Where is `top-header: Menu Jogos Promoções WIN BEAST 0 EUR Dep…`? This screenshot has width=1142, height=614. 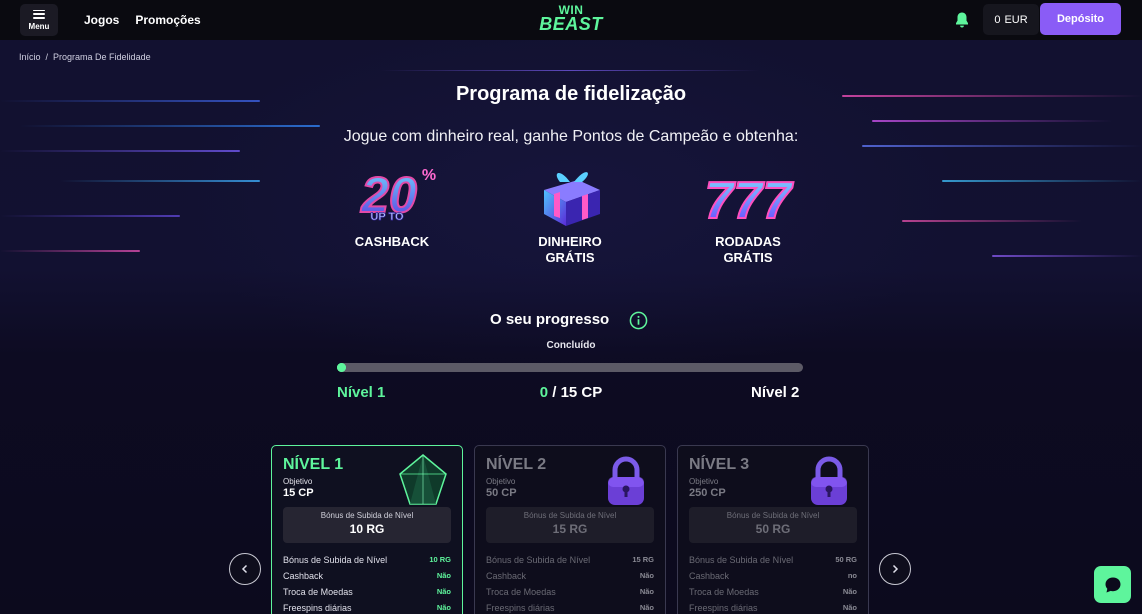
top-header: Menu Jogos Promoções WIN BEAST 0 EUR Dep… is located at coordinates (571, 20).